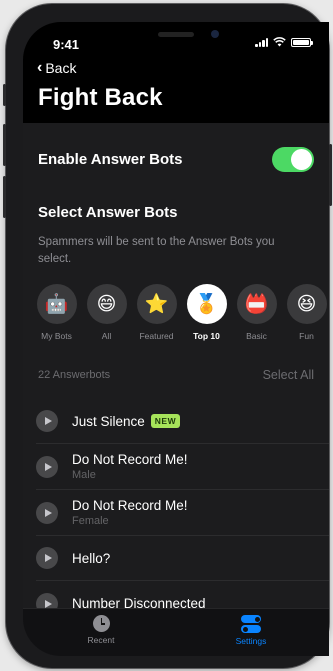 The height and width of the screenshot is (671, 333). What do you see at coordinates (165, 421) in the screenshot?
I see `new-badge: NEW` at bounding box center [165, 421].